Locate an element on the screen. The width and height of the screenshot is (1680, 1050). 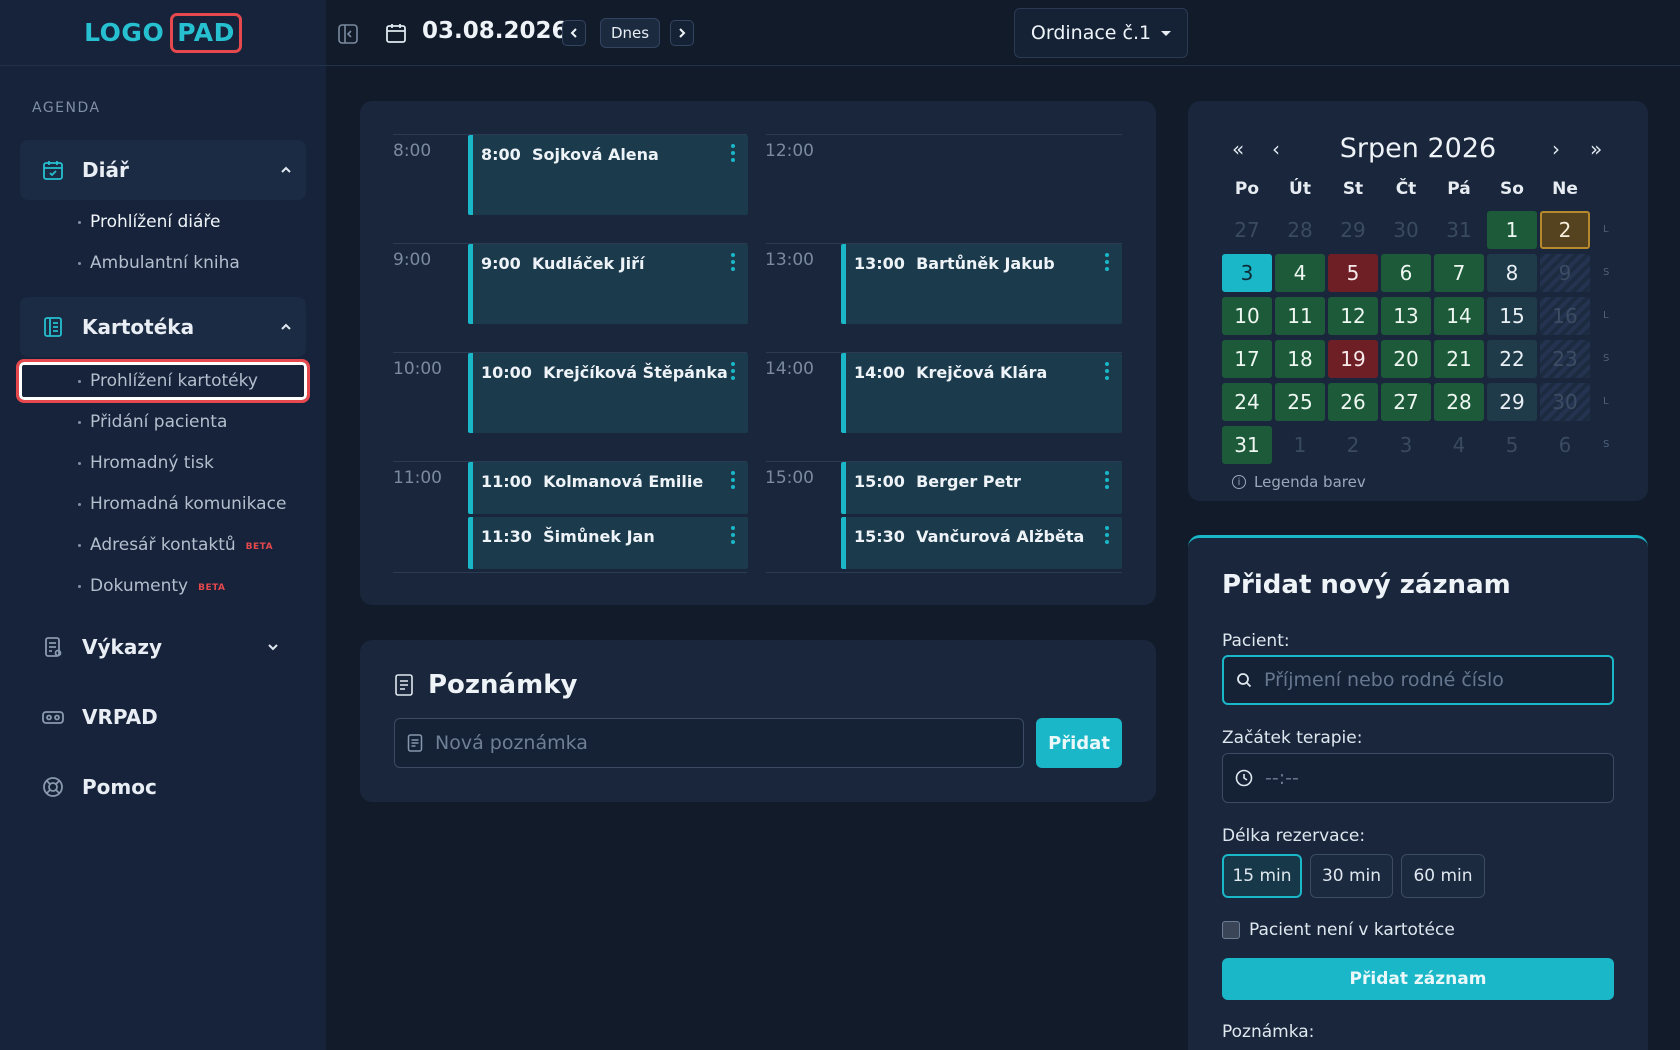
appointment-card: 15:30 Vančurová Alžběta is located at coordinates (981, 543).